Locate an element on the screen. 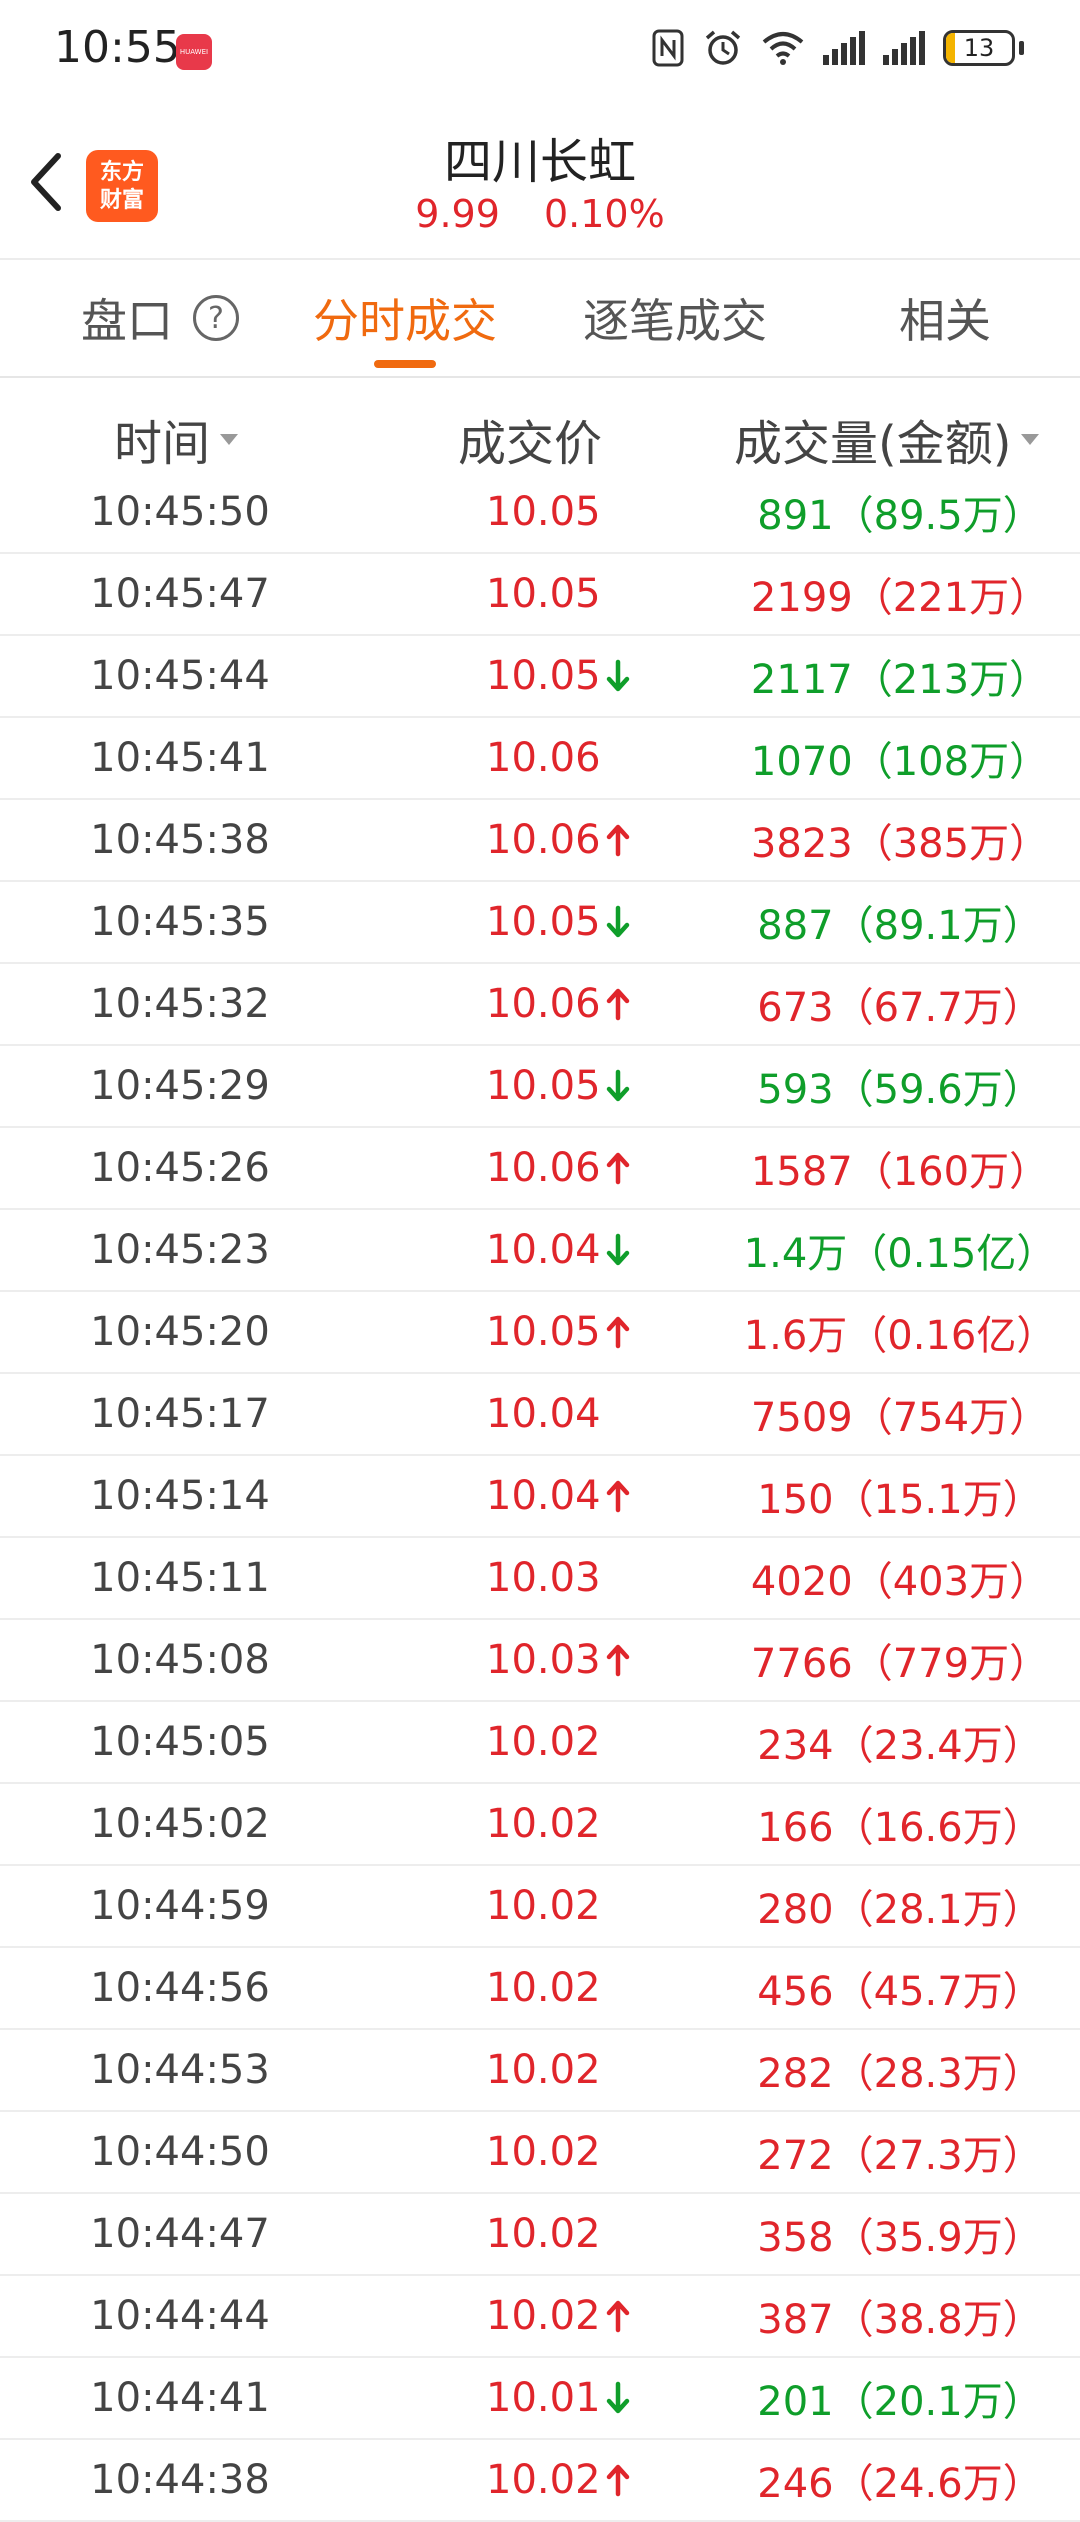  trade-row: 10:44:50 10.02 272（27.3万） is located at coordinates (540, 2153).